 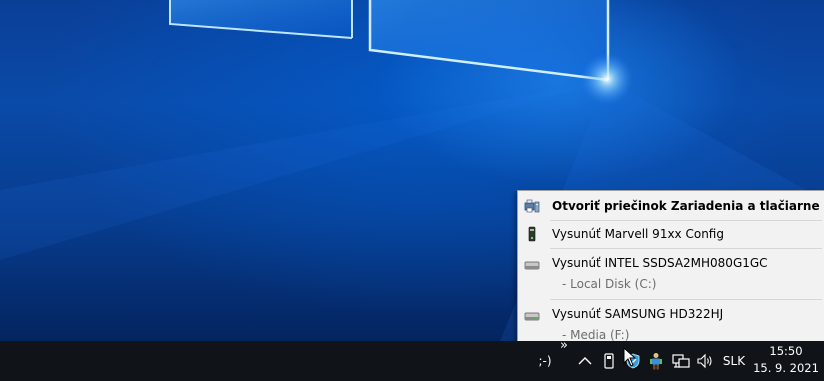 I want to click on usb-device-icon, so click(x=609, y=361).